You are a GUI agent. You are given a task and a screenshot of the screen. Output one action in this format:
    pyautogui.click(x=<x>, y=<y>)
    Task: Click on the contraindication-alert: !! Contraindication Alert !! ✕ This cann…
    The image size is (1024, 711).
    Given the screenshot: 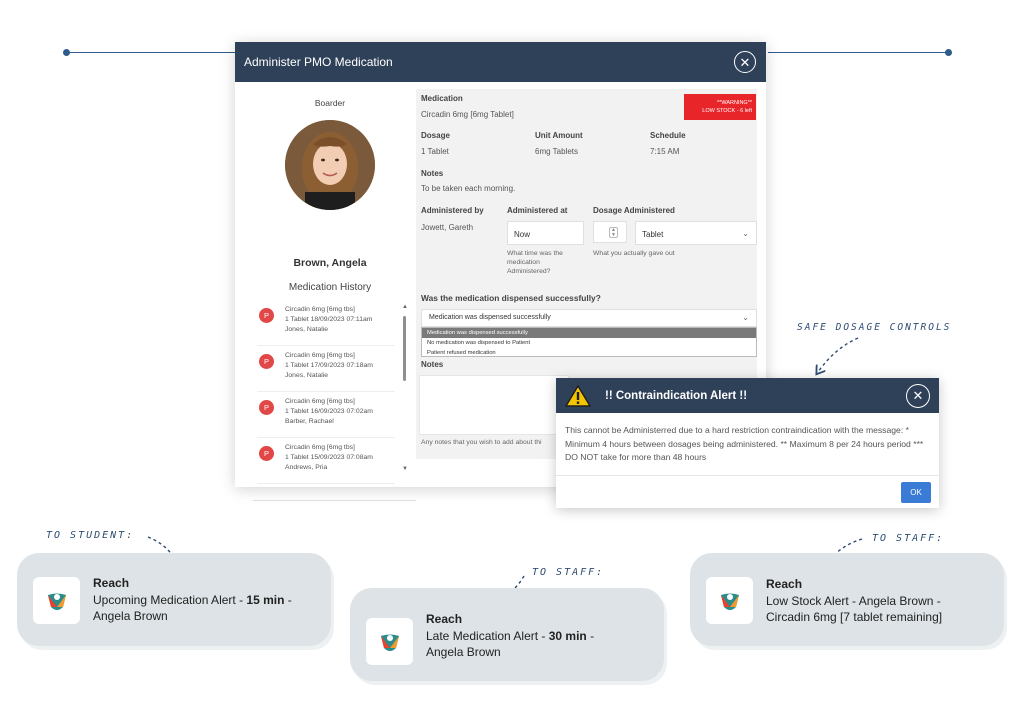 What is the action you would take?
    pyautogui.click(x=747, y=443)
    